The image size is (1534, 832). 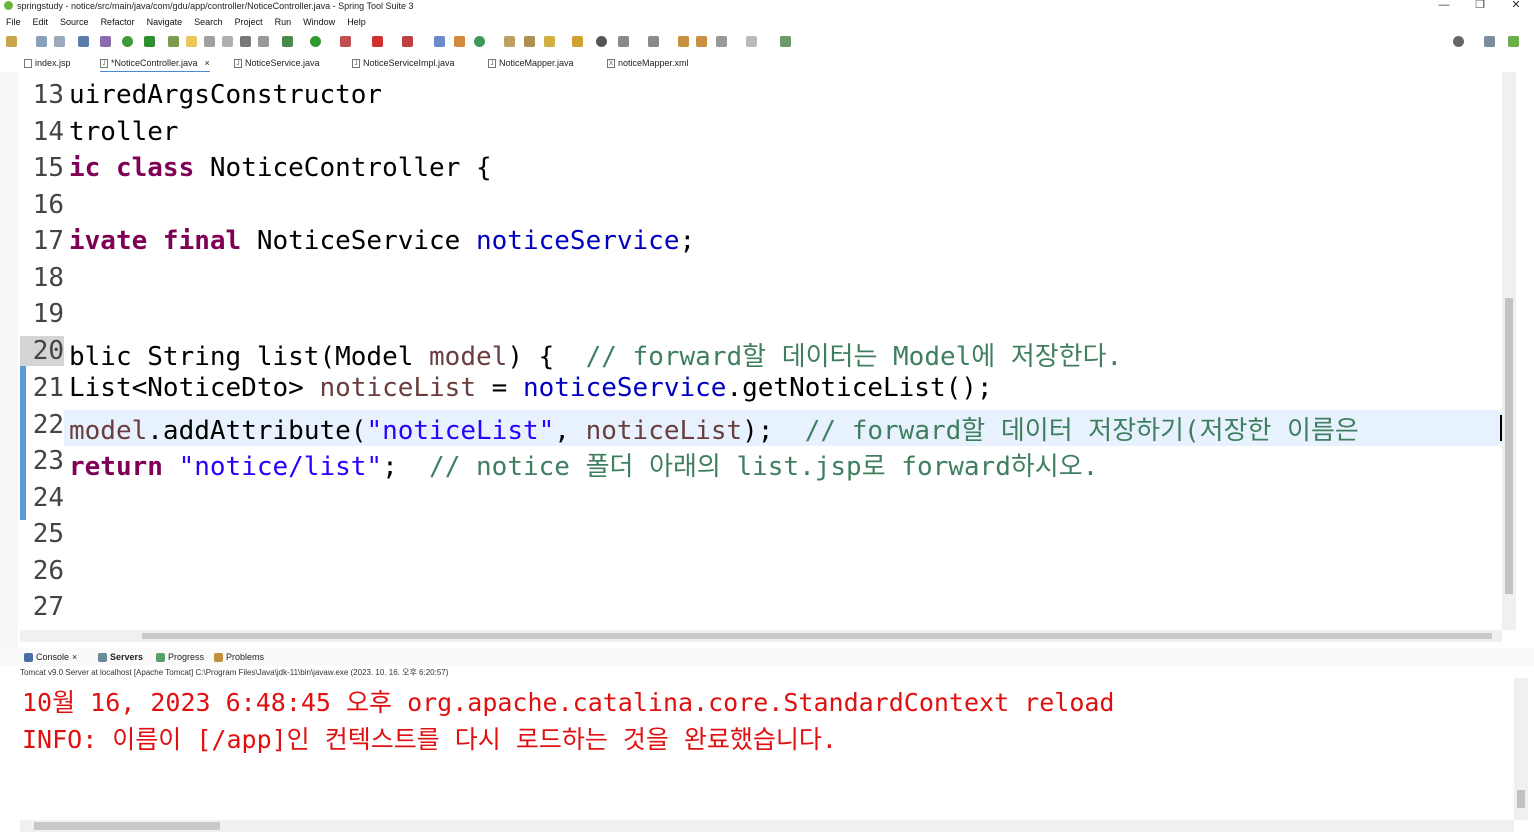 I want to click on tab-notice-service: J NoticeService.java, so click(x=277, y=63).